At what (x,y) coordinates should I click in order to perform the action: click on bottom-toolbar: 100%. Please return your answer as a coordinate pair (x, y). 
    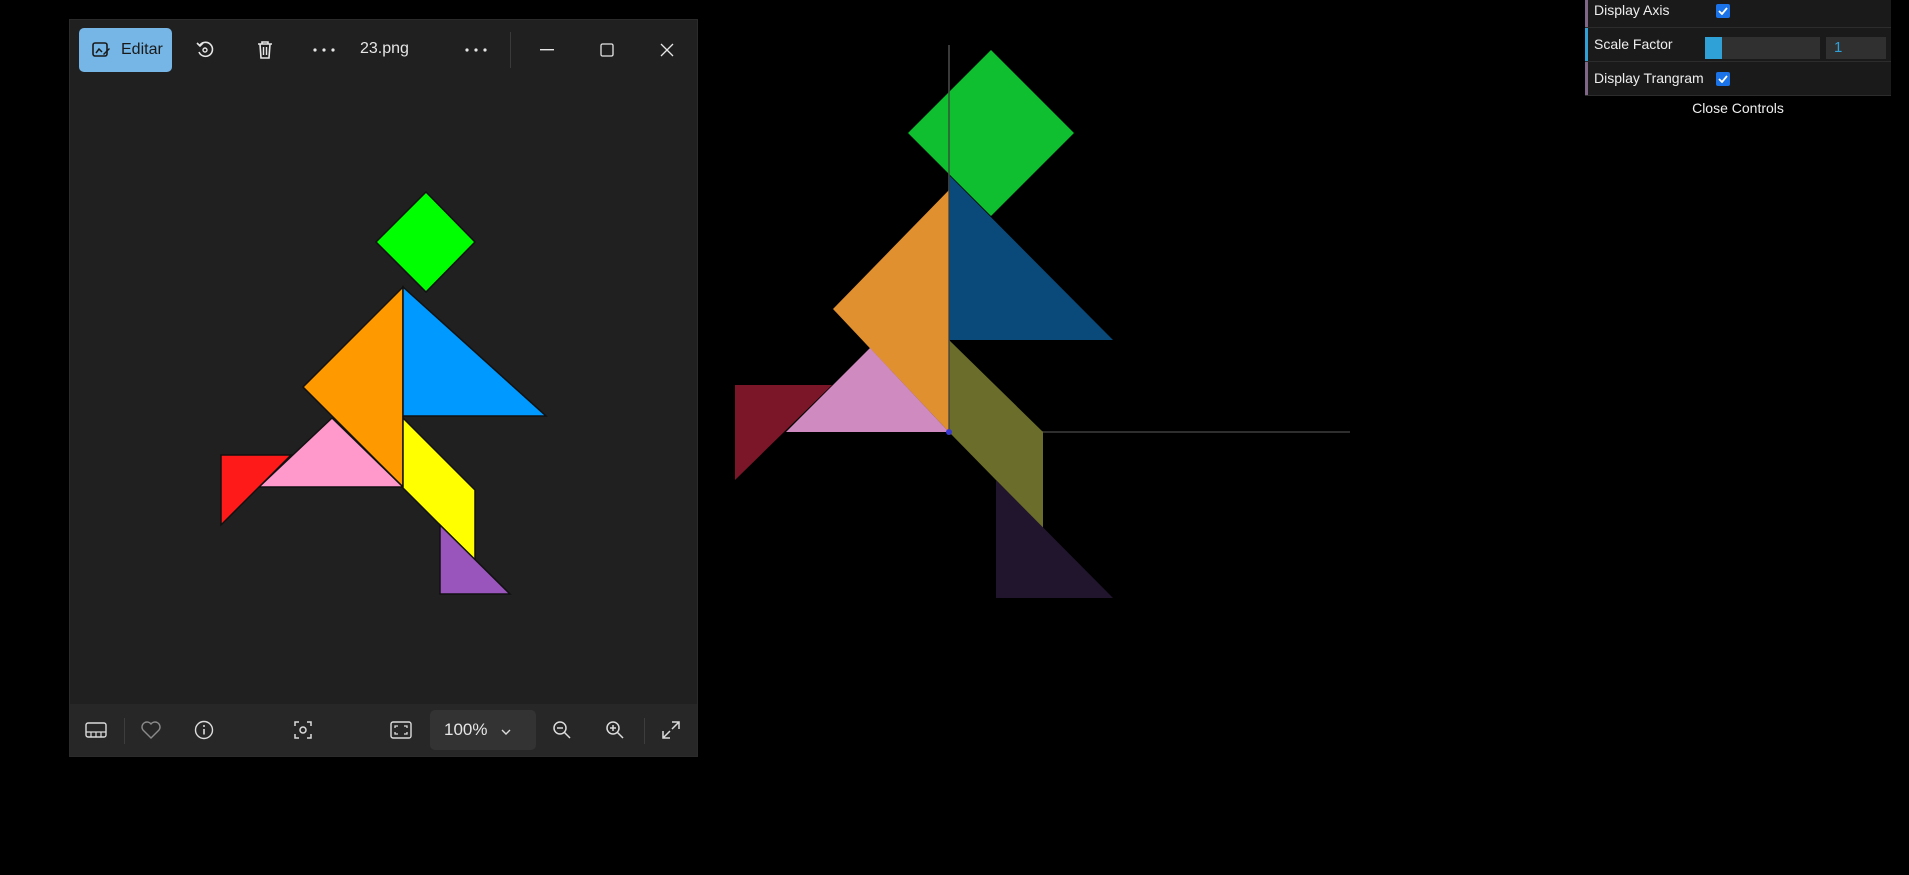
    Looking at the image, I should click on (383, 730).